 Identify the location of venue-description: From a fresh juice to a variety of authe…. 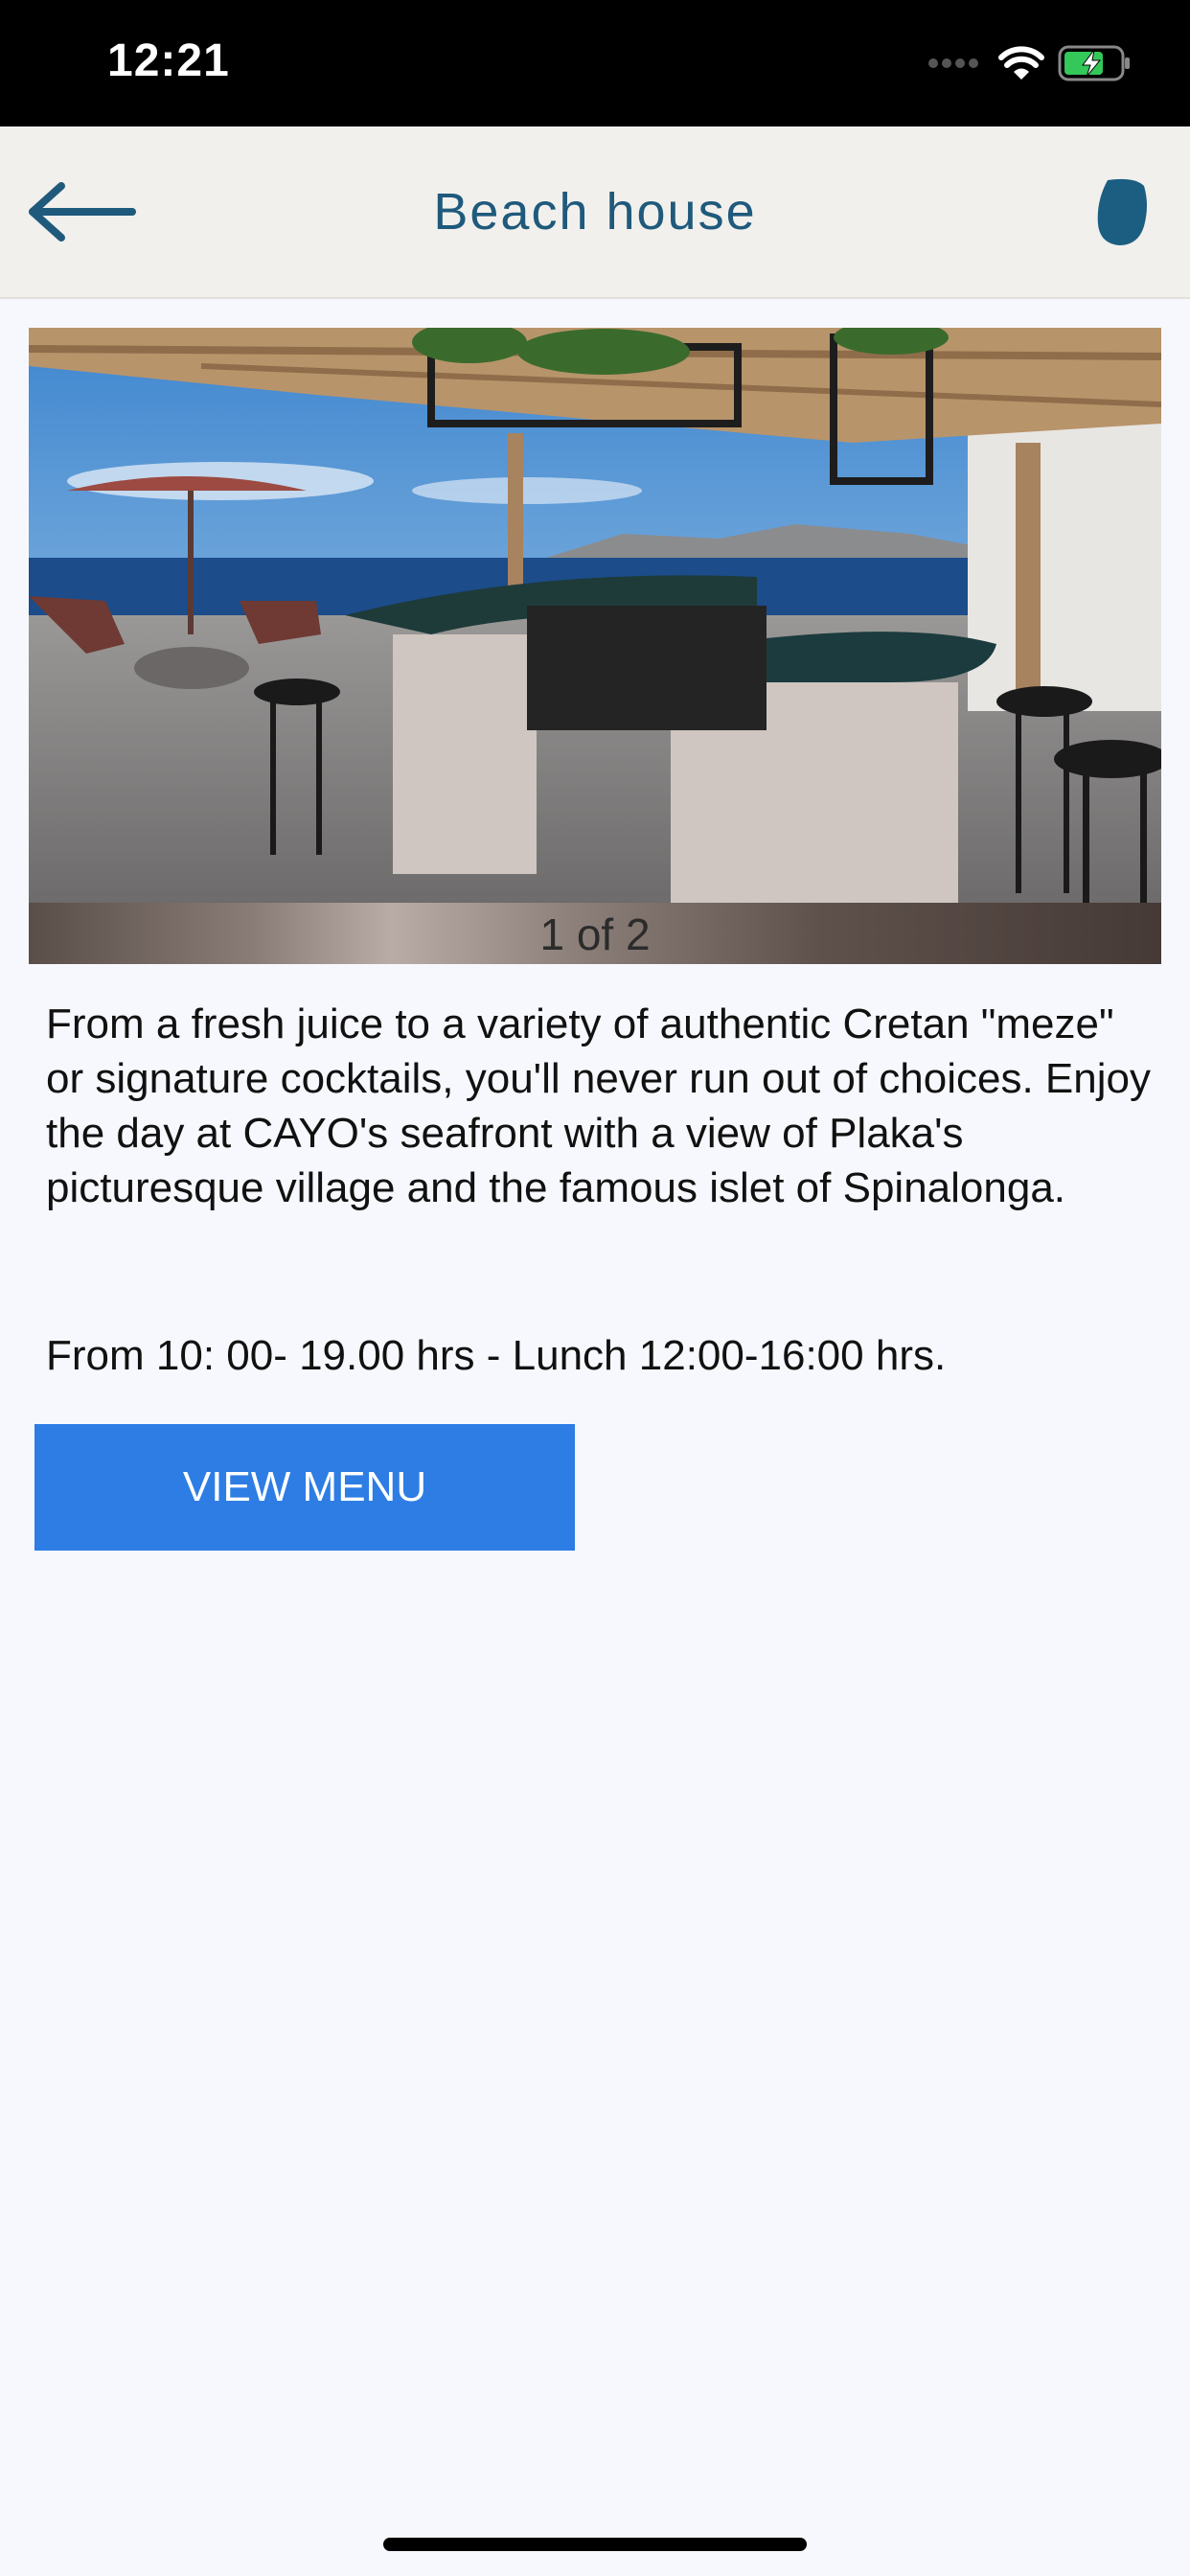
(599, 1105).